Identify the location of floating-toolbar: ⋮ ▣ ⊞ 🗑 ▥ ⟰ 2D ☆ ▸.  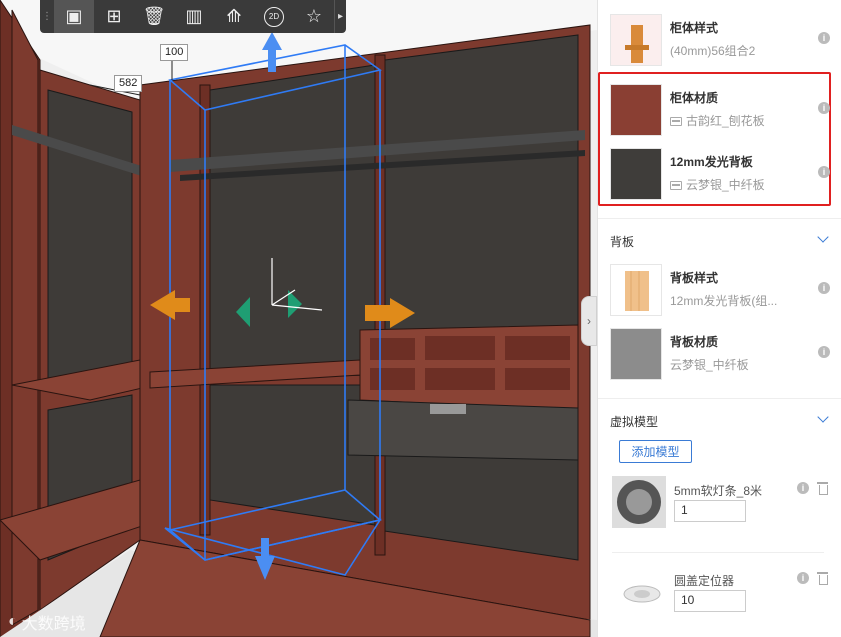
(193, 16).